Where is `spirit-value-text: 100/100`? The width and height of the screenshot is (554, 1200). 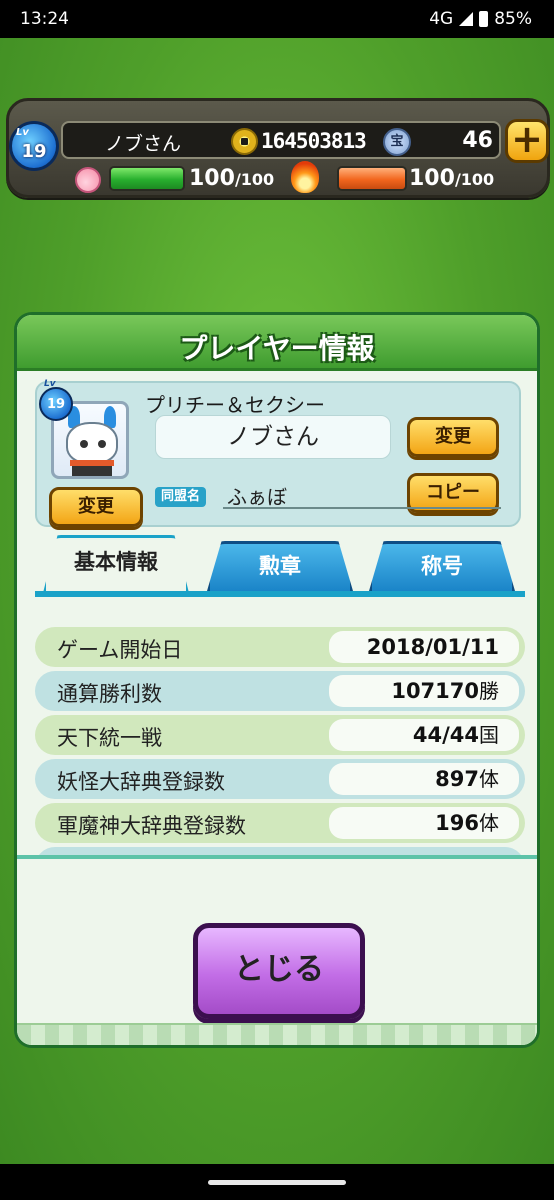
spirit-value-text: 100/100 is located at coordinates (451, 178).